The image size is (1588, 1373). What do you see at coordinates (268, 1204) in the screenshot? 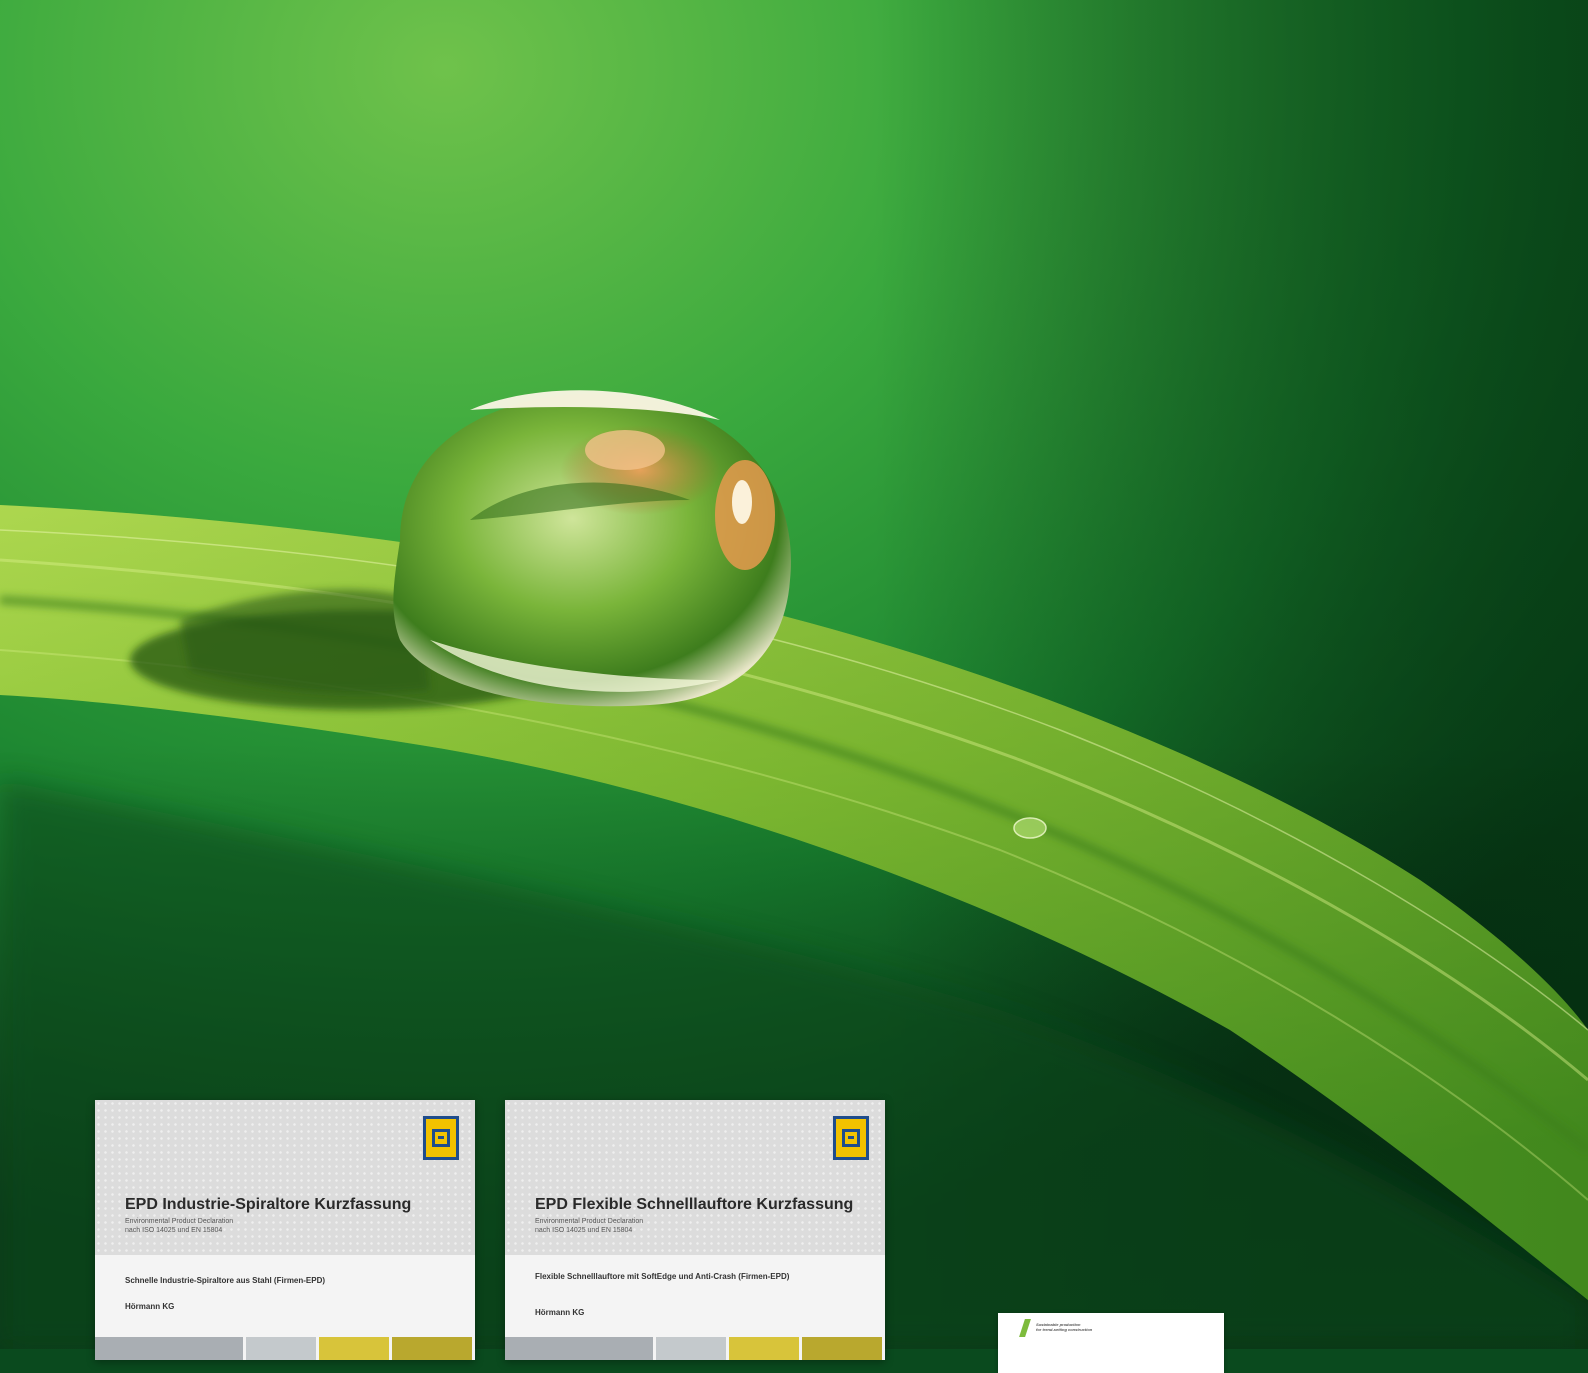
I see `brochure-title: EPD Industrie-Spiraltore Kurzfassung` at bounding box center [268, 1204].